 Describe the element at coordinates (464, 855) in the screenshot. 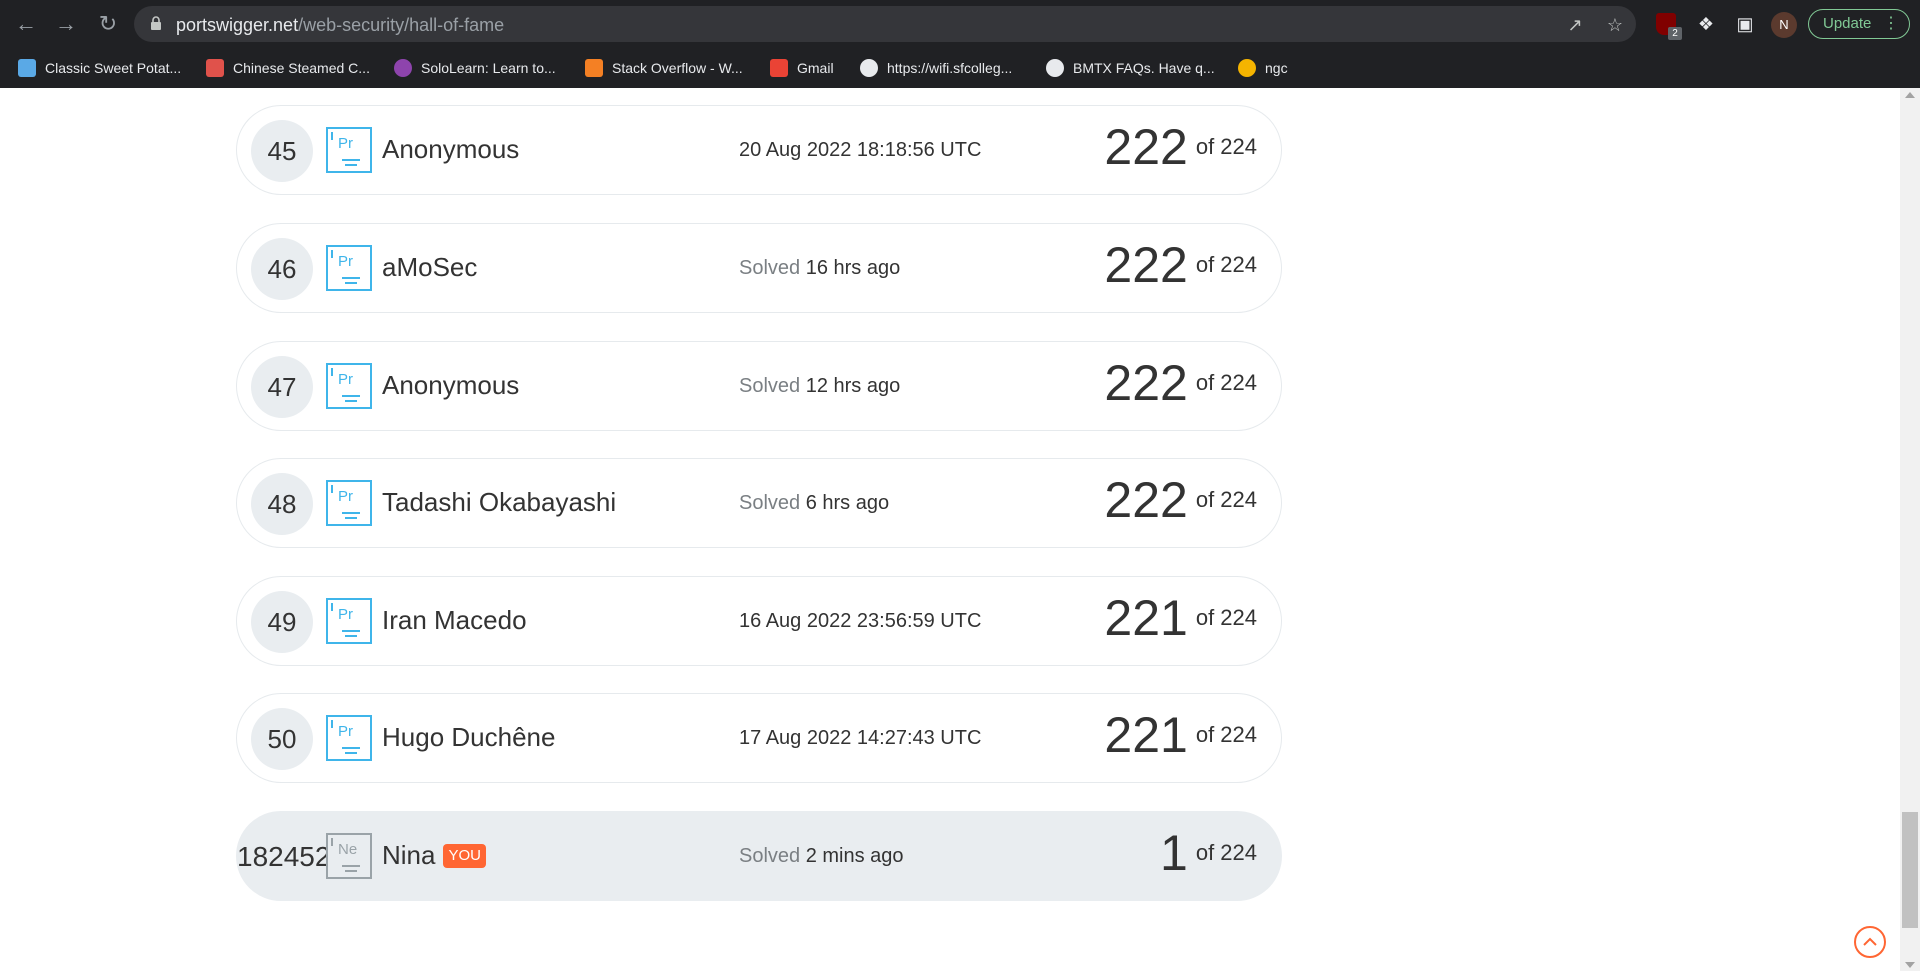

I see `you-badge: YOU` at that location.